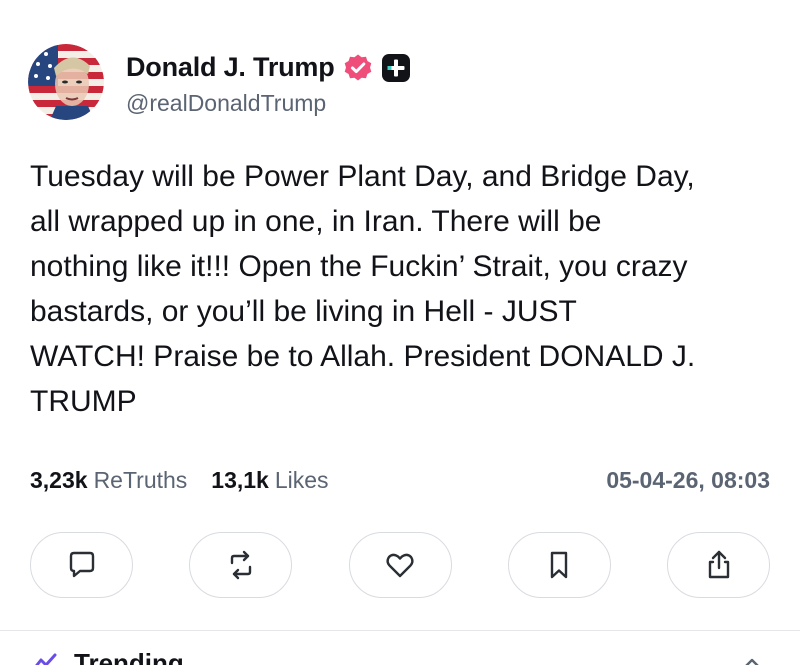 This screenshot has width=800, height=665. Describe the element at coordinates (396, 68) in the screenshot. I see `truth-plus-badge-icon` at that location.